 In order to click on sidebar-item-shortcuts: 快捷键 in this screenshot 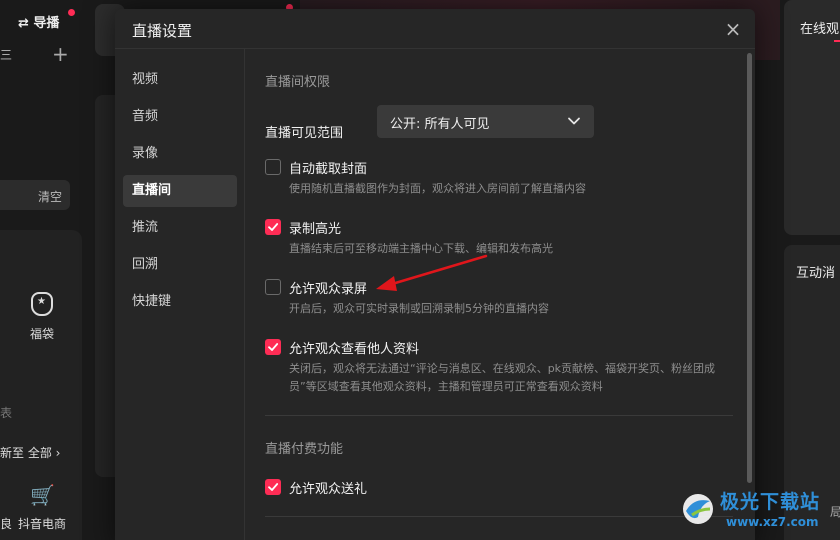, I will do `click(180, 302)`.